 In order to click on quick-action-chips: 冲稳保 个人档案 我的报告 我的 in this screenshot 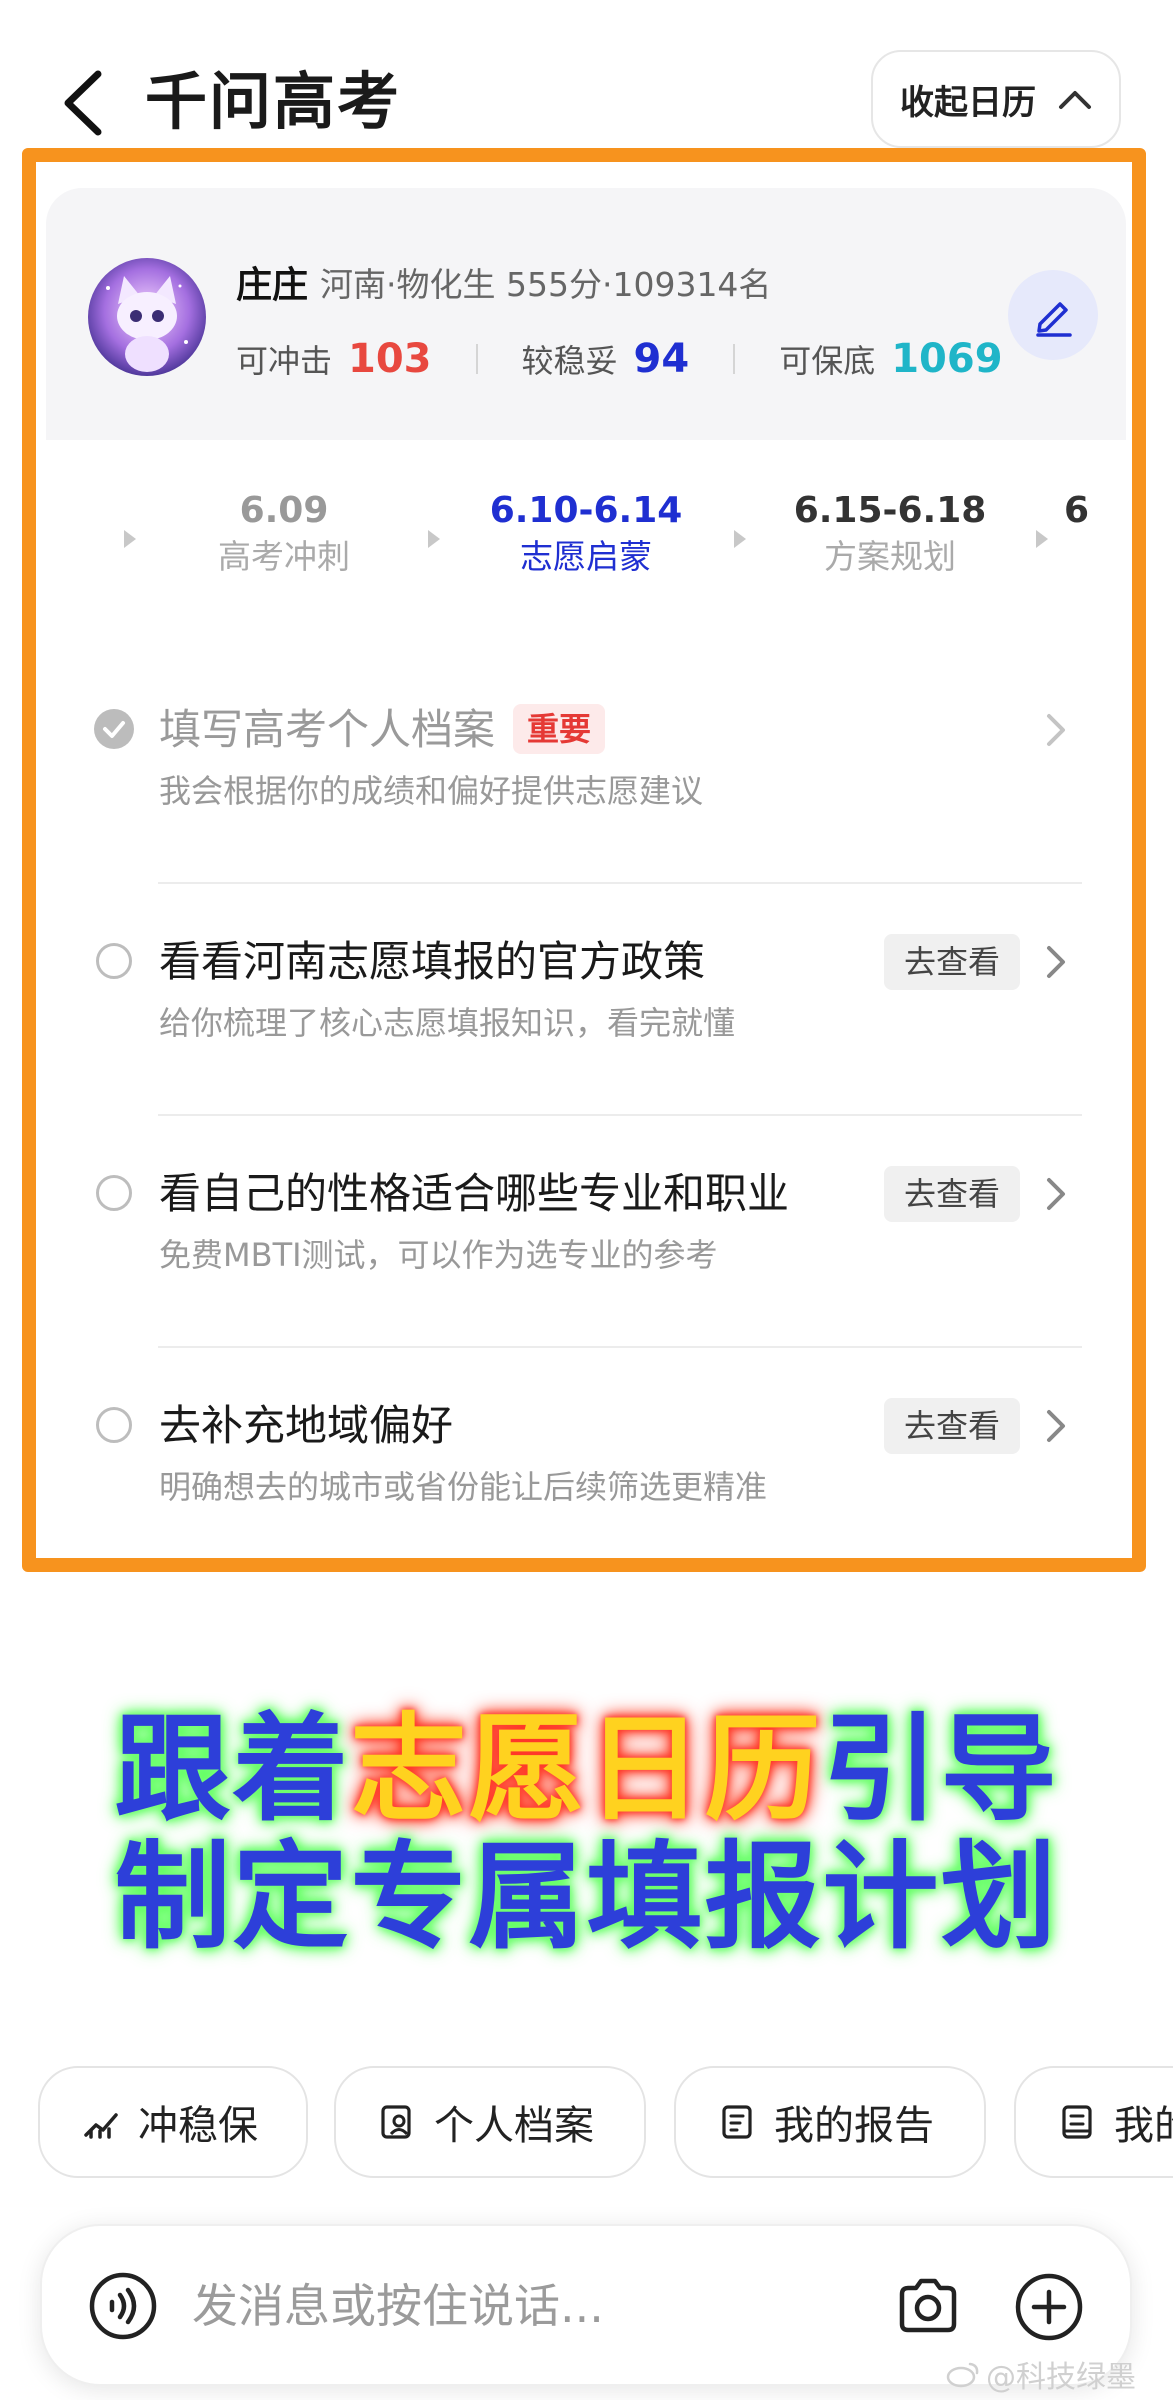, I will do `click(605, 2122)`.